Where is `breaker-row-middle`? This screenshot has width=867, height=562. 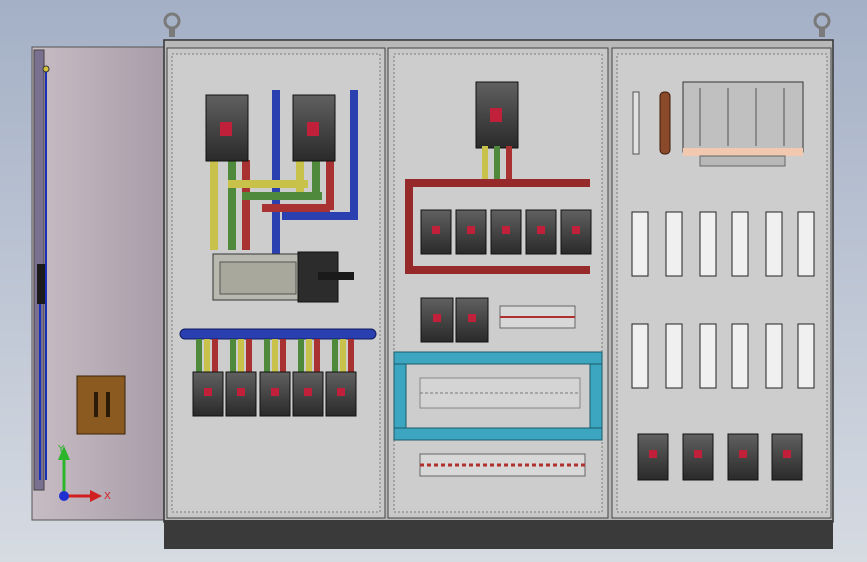 breaker-row-middle is located at coordinates (506, 232).